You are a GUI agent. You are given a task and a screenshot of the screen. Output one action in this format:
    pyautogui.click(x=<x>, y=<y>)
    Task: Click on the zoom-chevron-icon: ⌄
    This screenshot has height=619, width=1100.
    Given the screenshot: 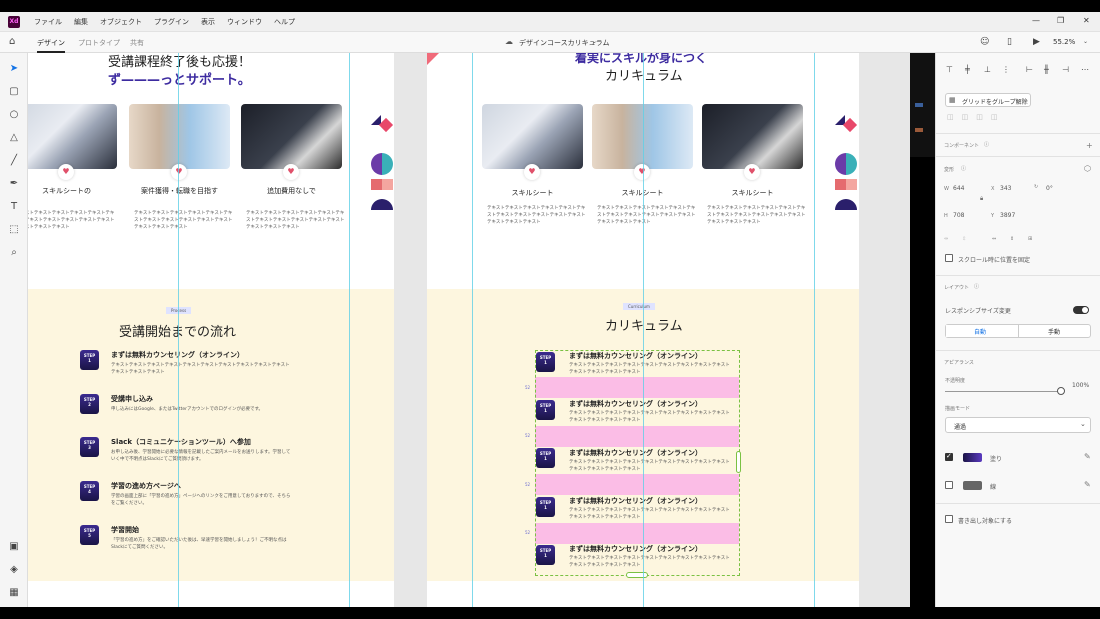 What is the action you would take?
    pyautogui.click(x=1085, y=41)
    